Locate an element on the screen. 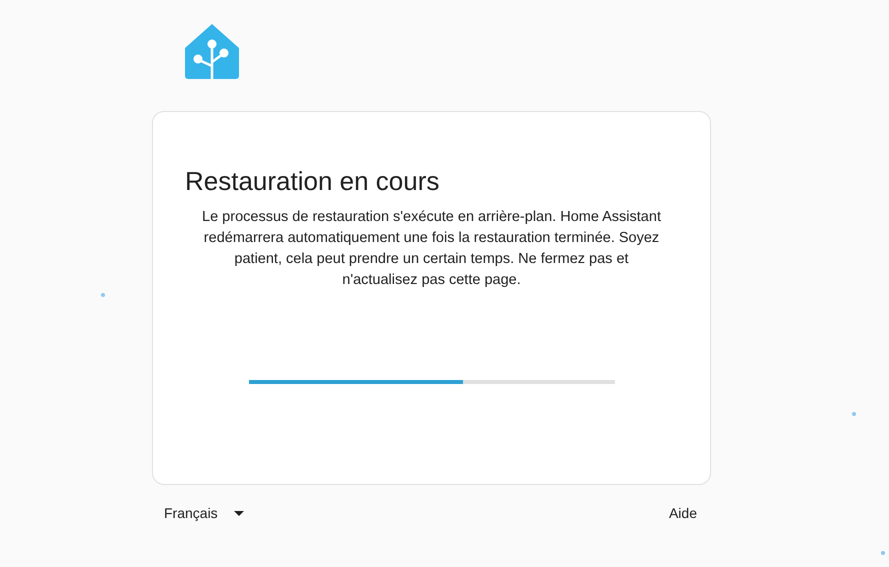 This screenshot has height=567, width=889. house-logo-icon is located at coordinates (212, 51).